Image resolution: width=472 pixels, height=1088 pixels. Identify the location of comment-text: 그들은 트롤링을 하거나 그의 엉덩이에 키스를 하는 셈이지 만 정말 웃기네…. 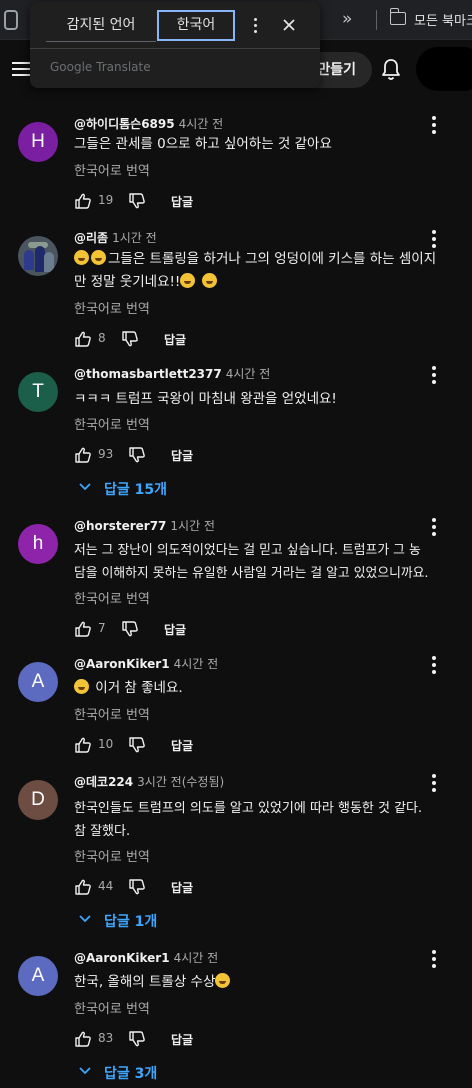
(270, 271).